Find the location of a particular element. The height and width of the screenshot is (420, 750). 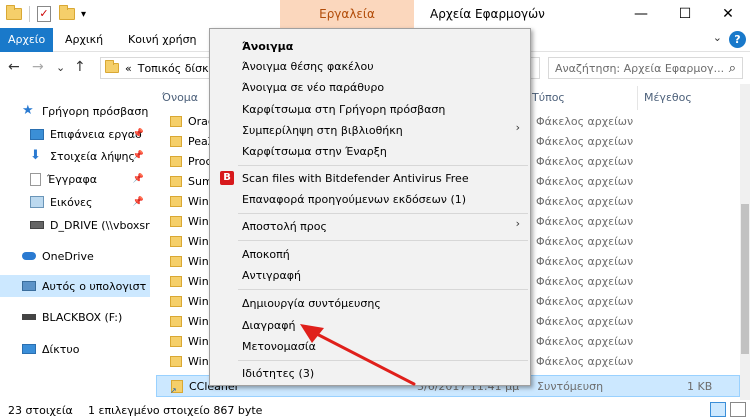

help-icon: ? is located at coordinates (737, 39).